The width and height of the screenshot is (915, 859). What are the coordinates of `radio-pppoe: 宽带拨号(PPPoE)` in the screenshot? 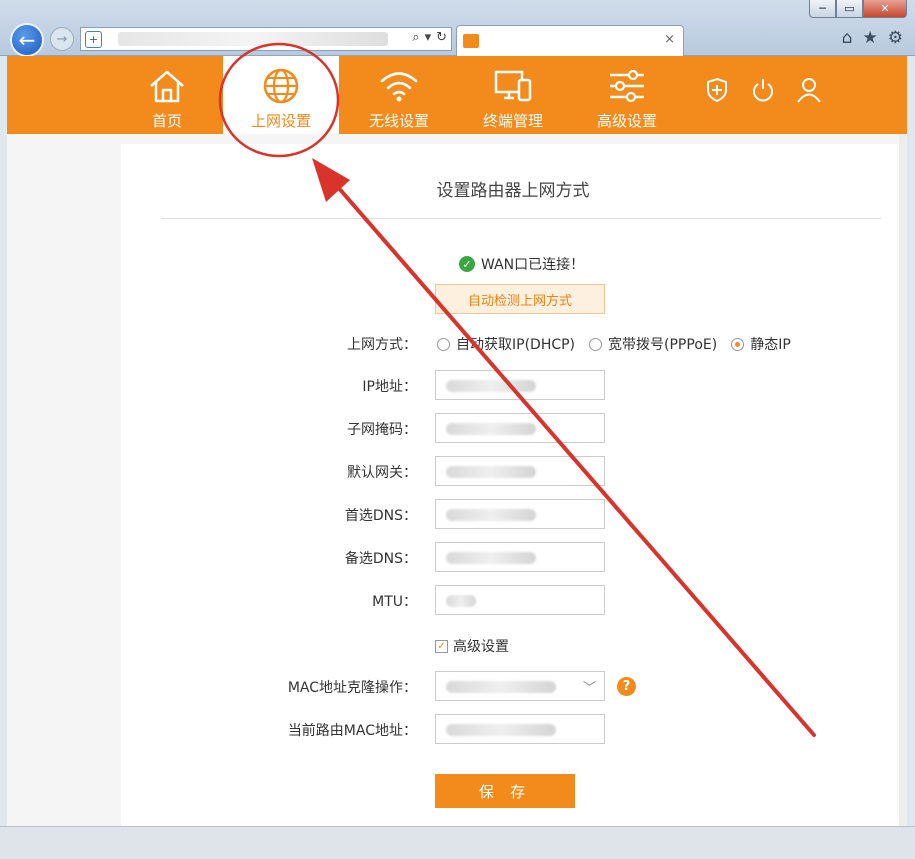 It's located at (653, 344).